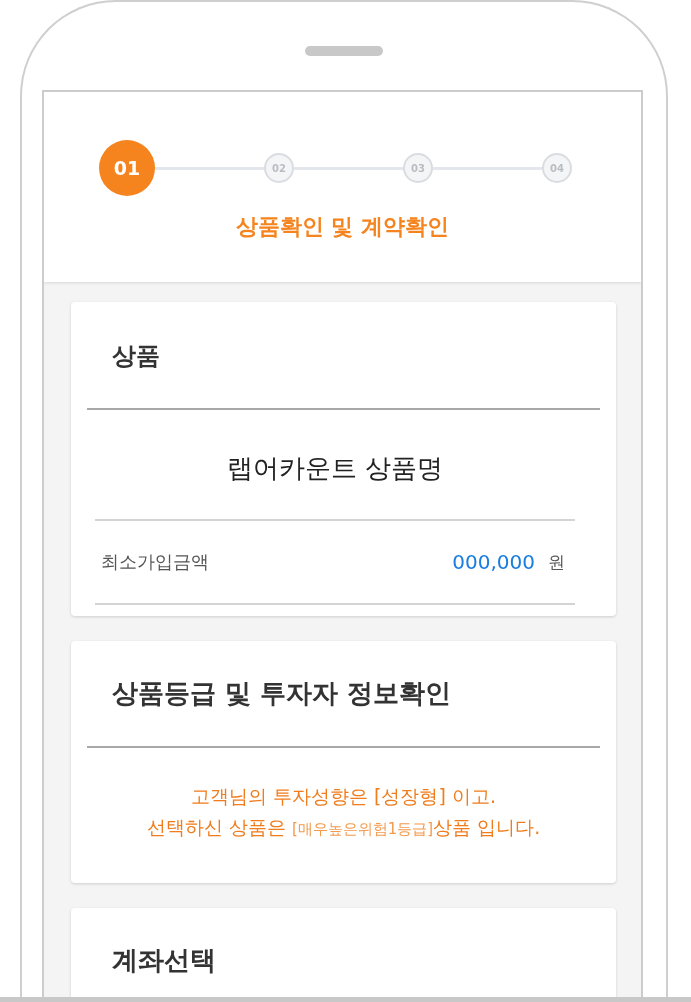  What do you see at coordinates (342, 227) in the screenshot?
I see `step-title: 상품확인 및 계약확인` at bounding box center [342, 227].